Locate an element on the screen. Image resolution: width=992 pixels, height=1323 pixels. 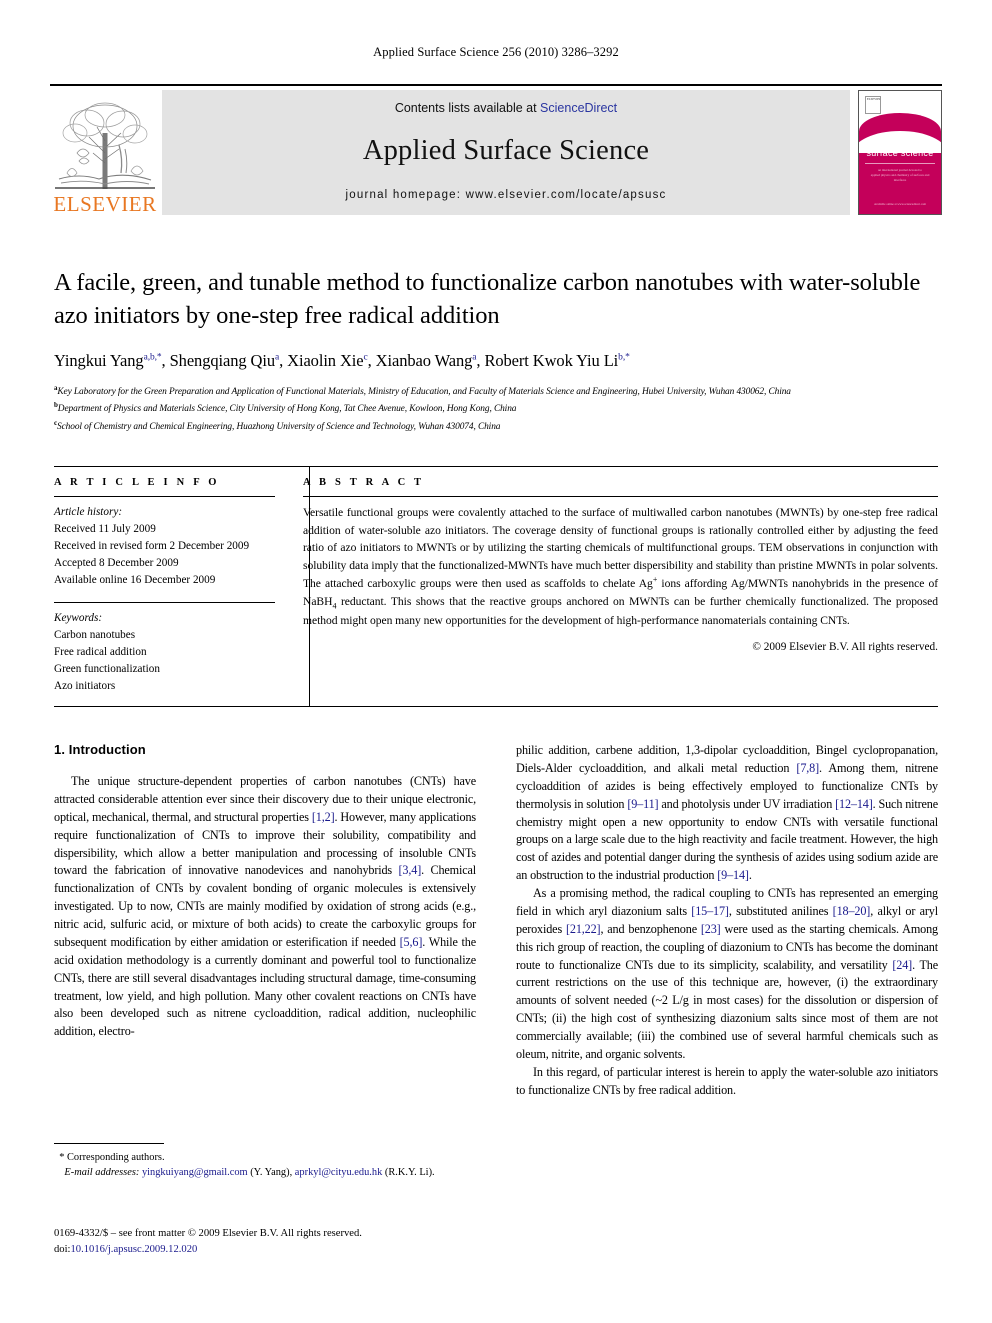
cover-title-line-2: surface science is located at coordinates (900, 153).